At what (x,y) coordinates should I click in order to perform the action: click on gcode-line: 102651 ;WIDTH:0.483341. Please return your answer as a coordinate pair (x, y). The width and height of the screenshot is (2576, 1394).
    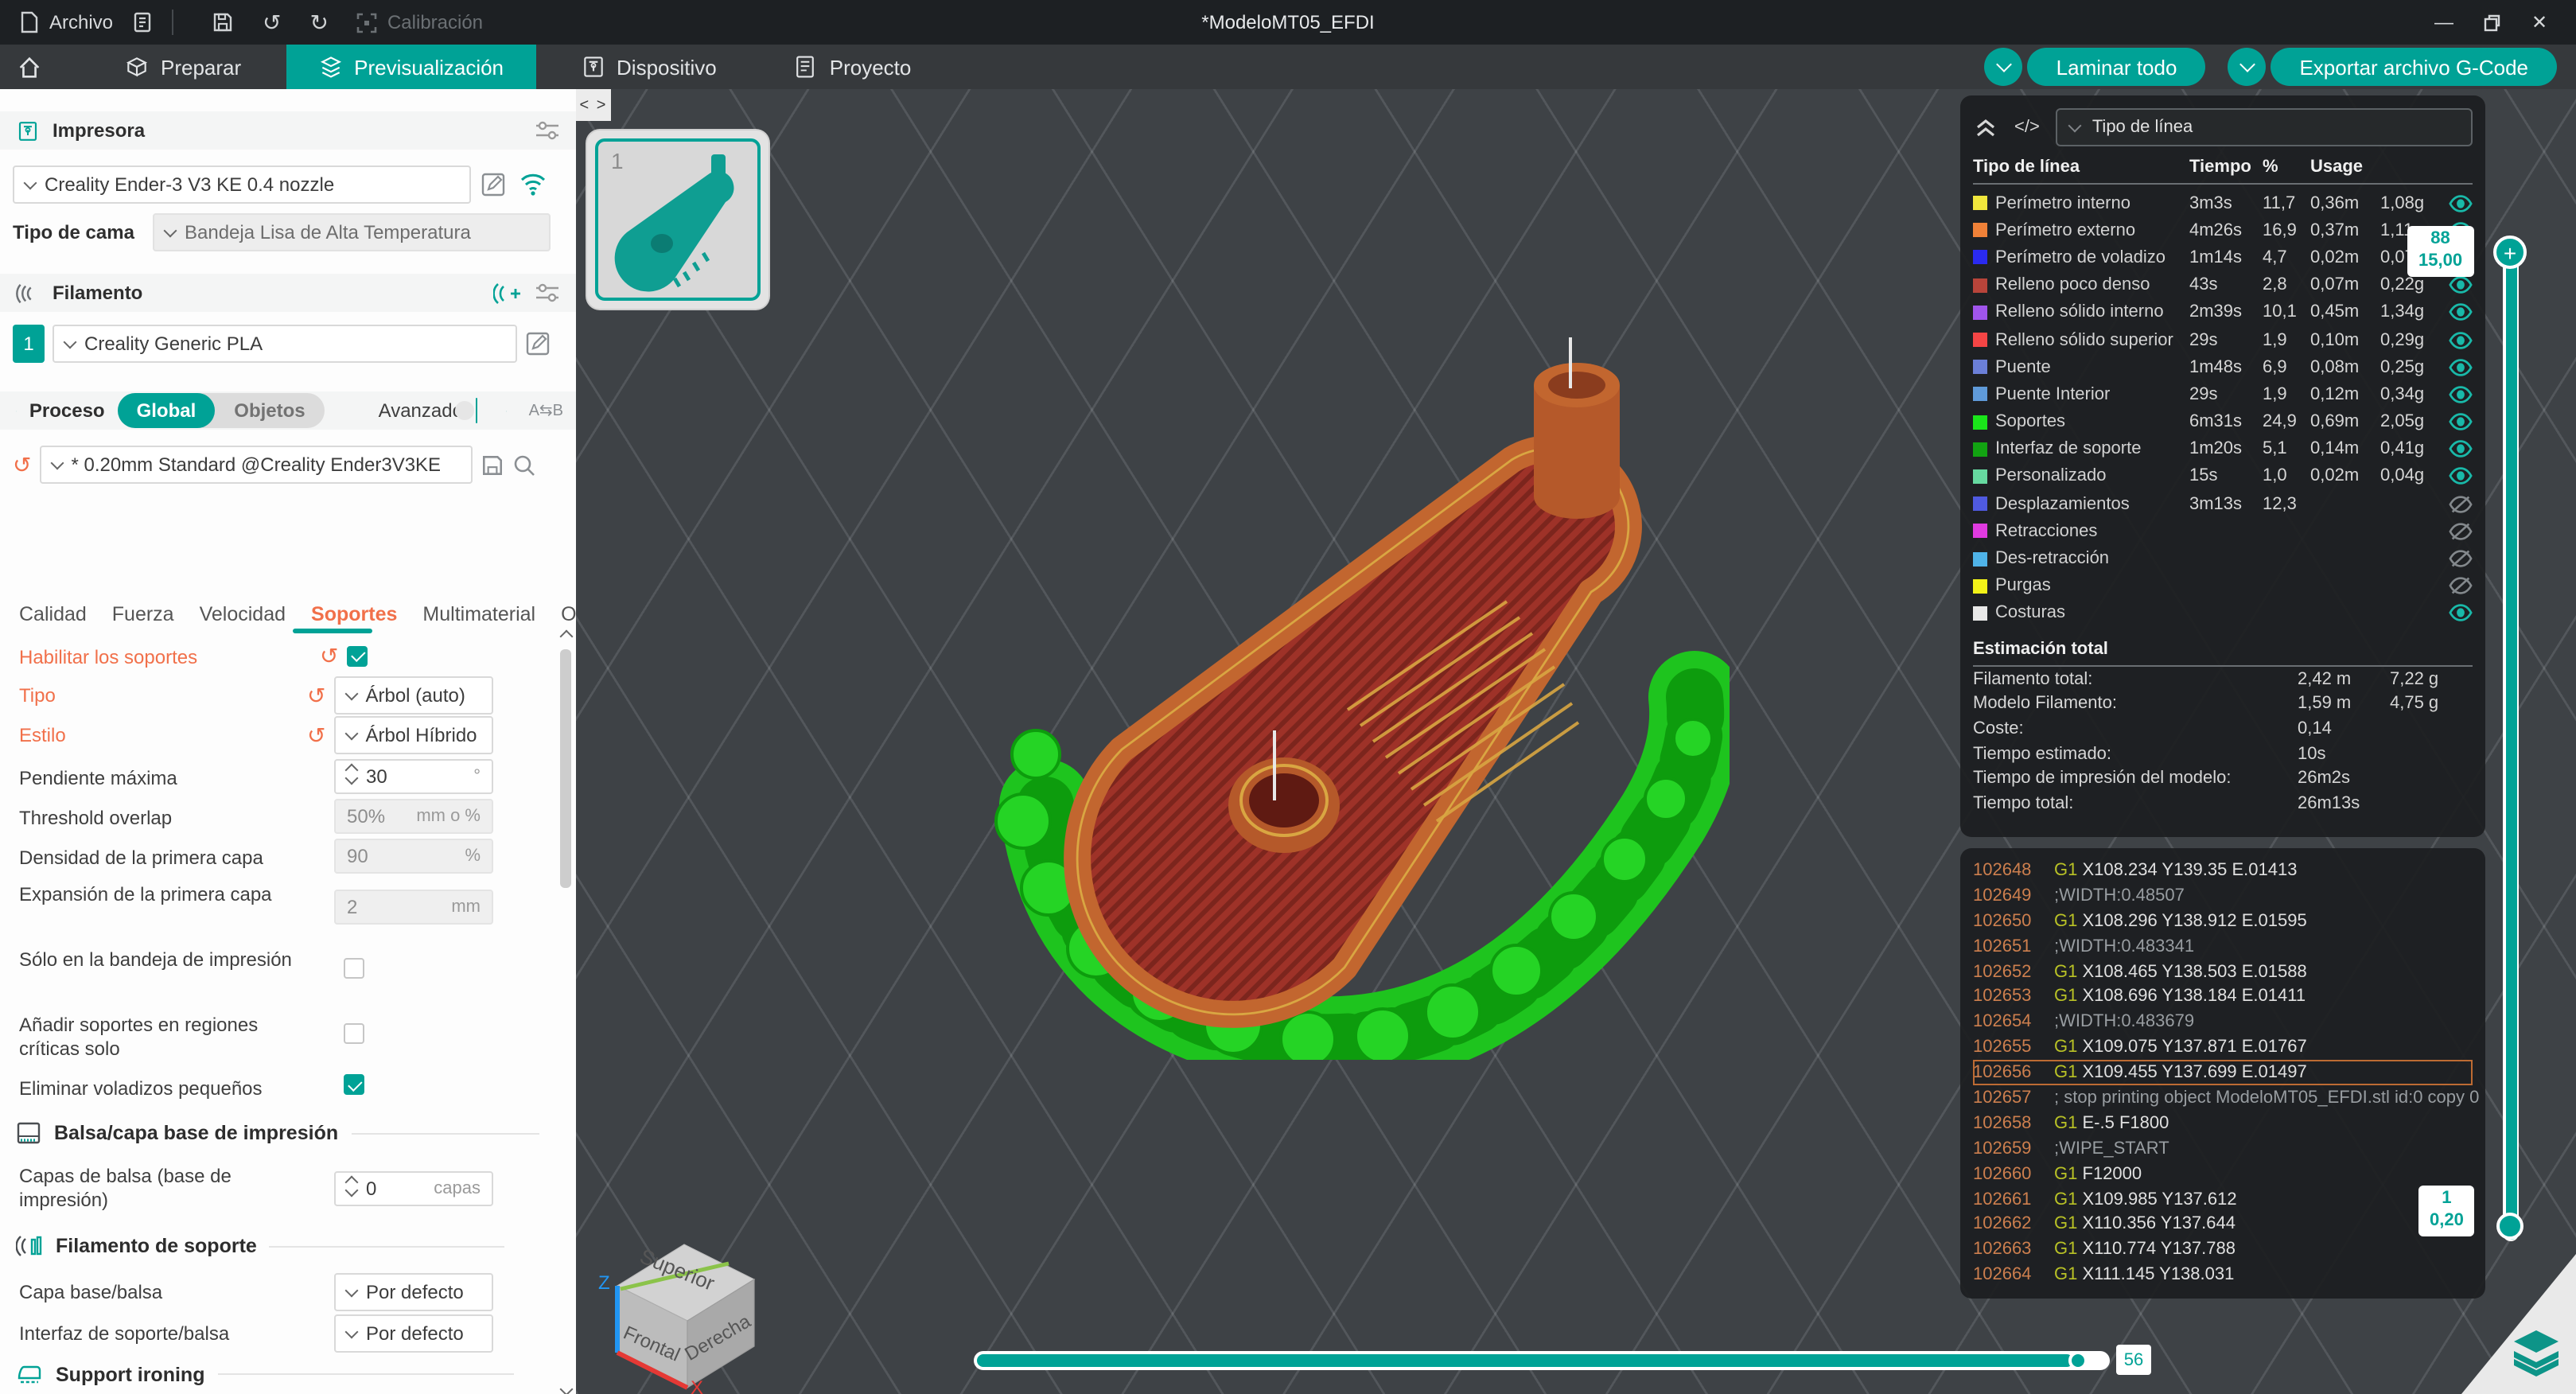
    Looking at the image, I should click on (2223, 946).